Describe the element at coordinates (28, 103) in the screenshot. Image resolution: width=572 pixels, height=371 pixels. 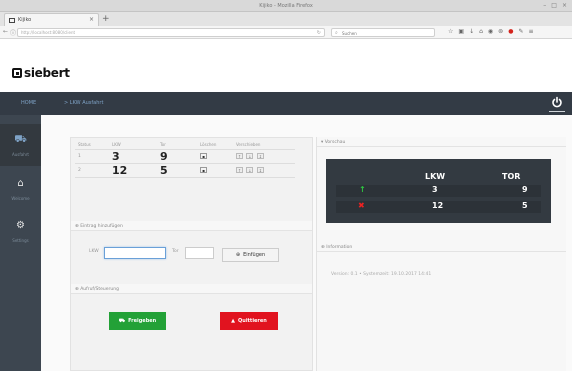
I see `home-link: HOME` at that location.